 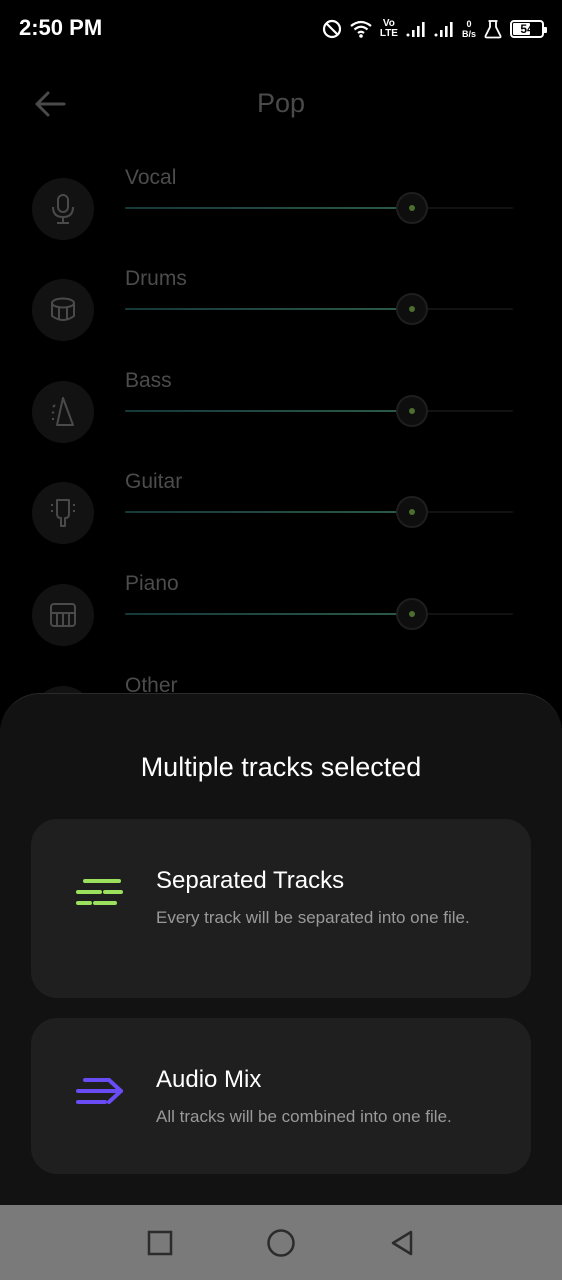 I want to click on home-button, so click(x=281, y=1243).